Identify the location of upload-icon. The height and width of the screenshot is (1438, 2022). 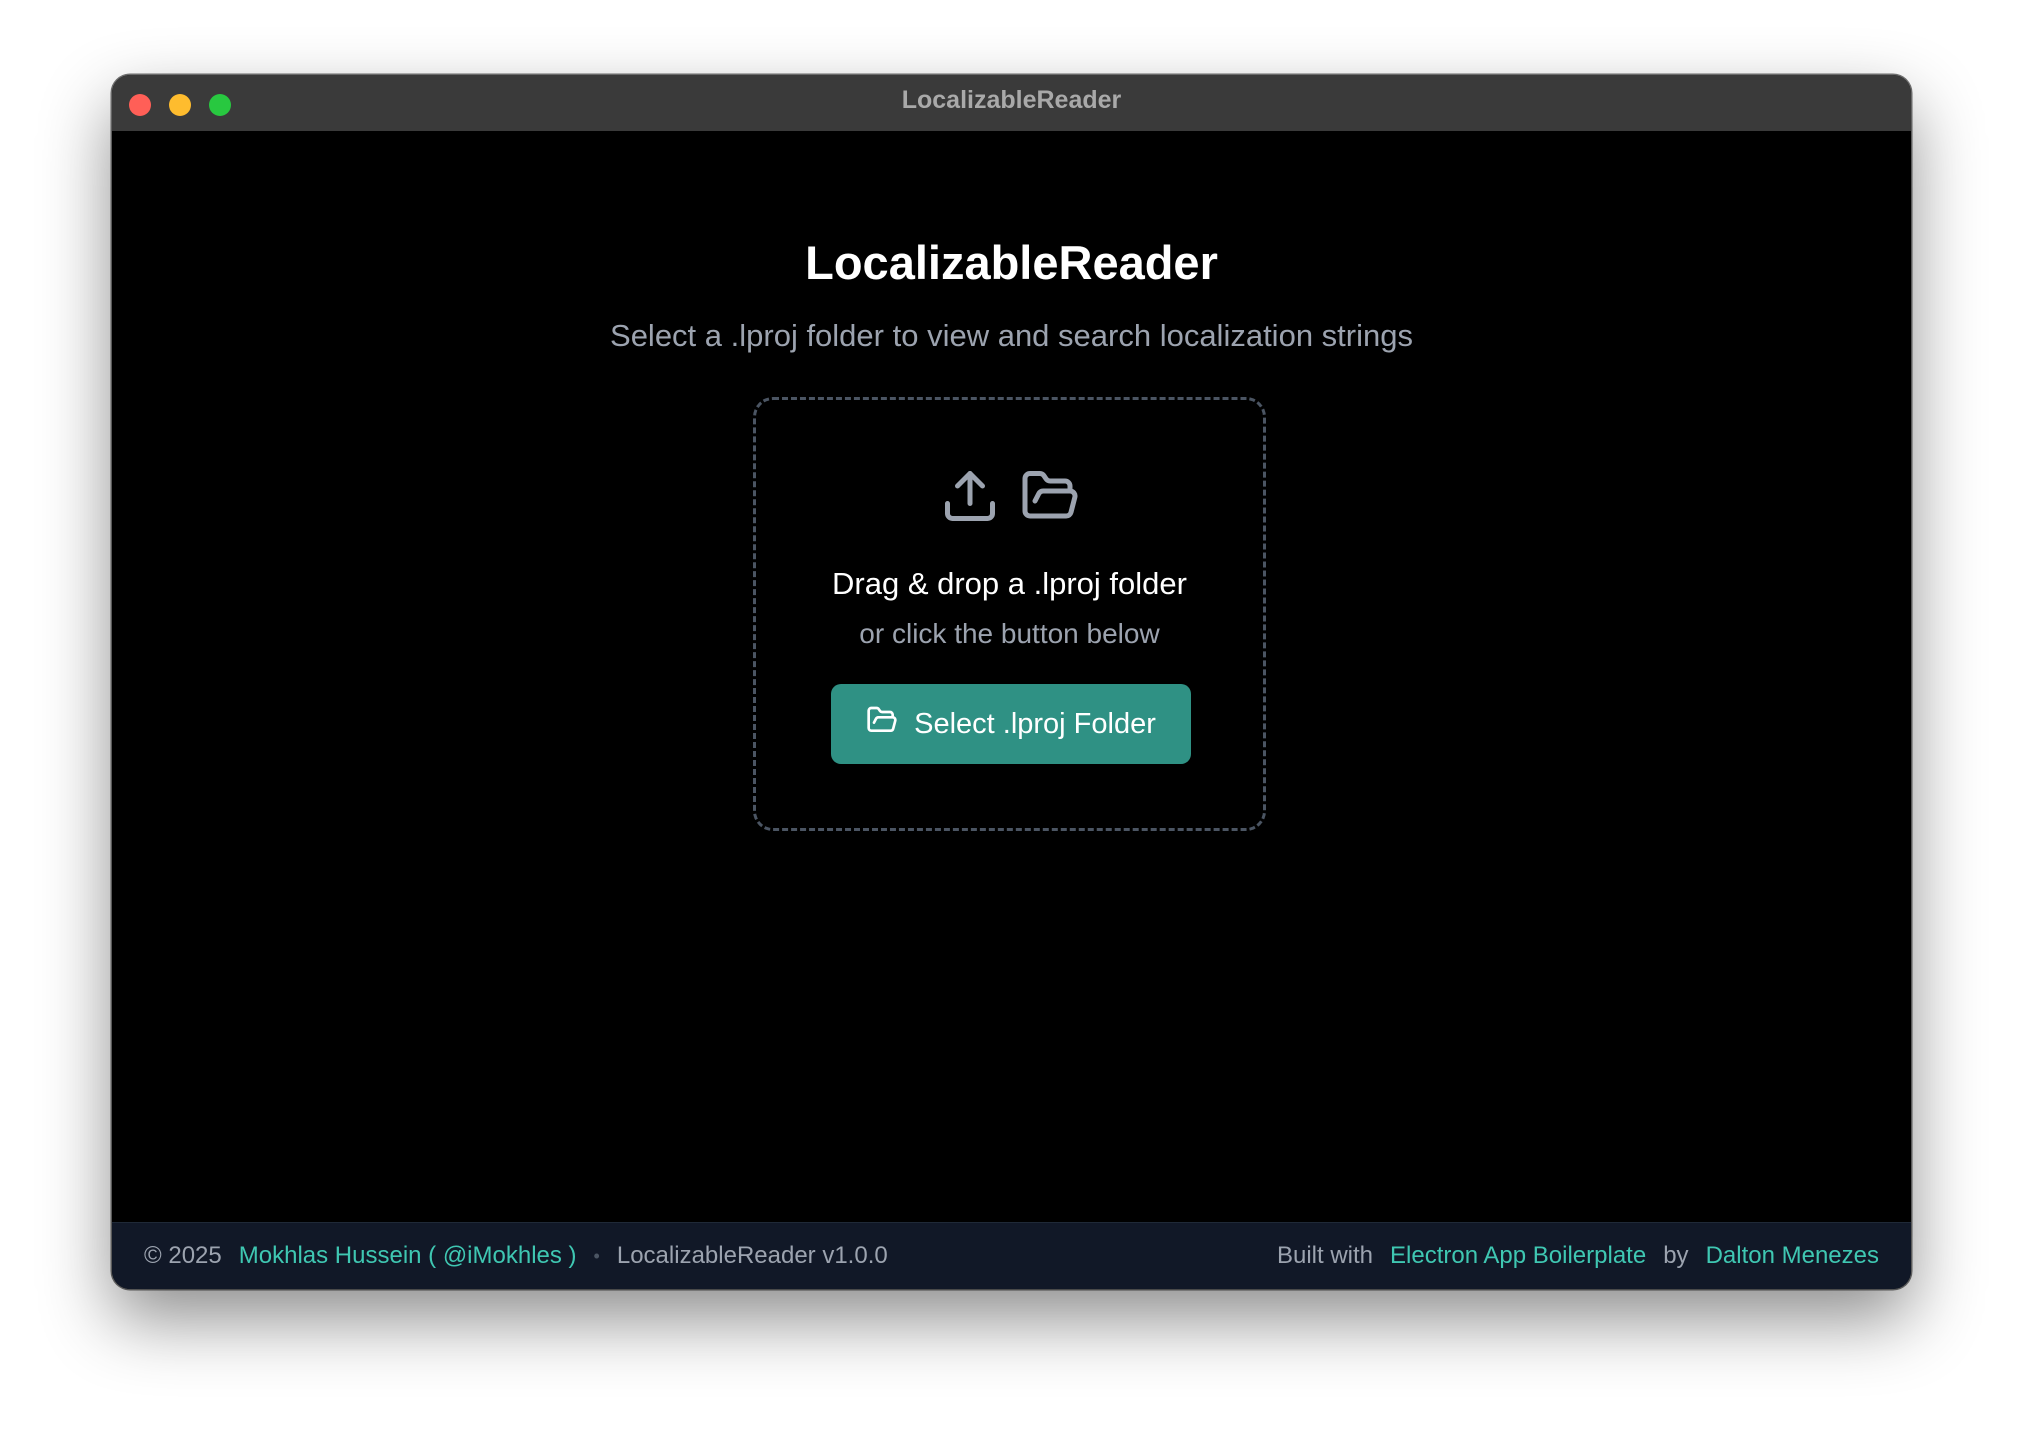
(970, 496).